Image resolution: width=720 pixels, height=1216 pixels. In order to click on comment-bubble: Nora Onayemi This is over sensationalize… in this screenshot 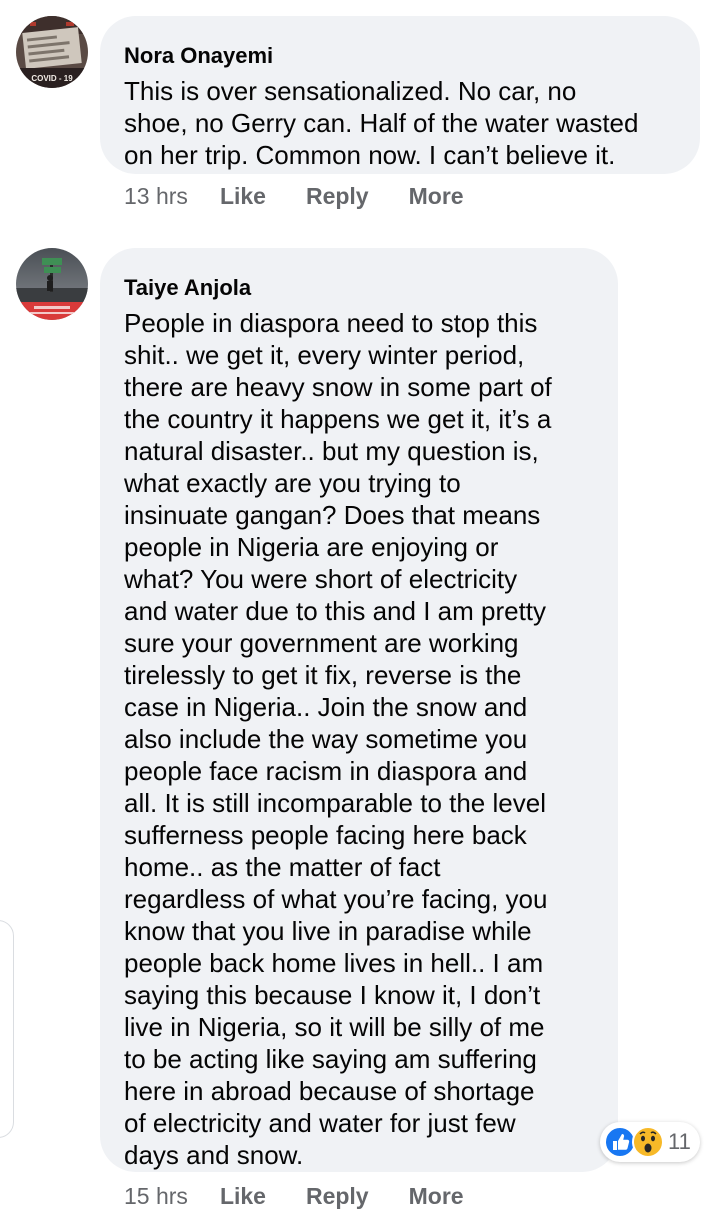, I will do `click(400, 95)`.